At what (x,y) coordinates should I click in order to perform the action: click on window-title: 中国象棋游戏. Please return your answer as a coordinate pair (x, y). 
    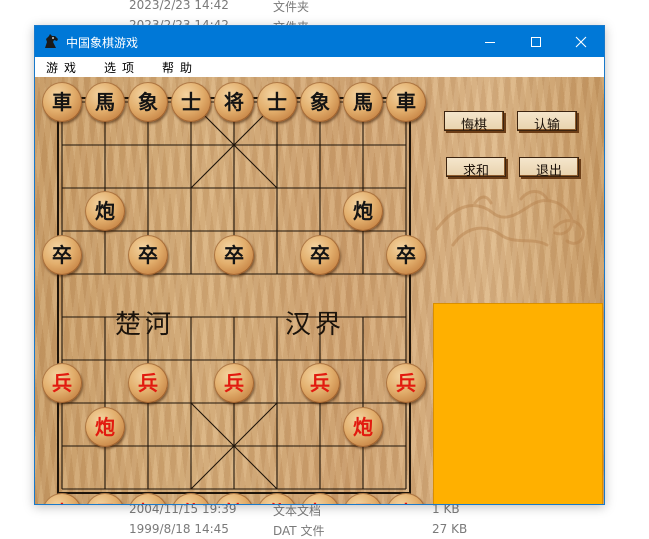
    Looking at the image, I should click on (102, 43).